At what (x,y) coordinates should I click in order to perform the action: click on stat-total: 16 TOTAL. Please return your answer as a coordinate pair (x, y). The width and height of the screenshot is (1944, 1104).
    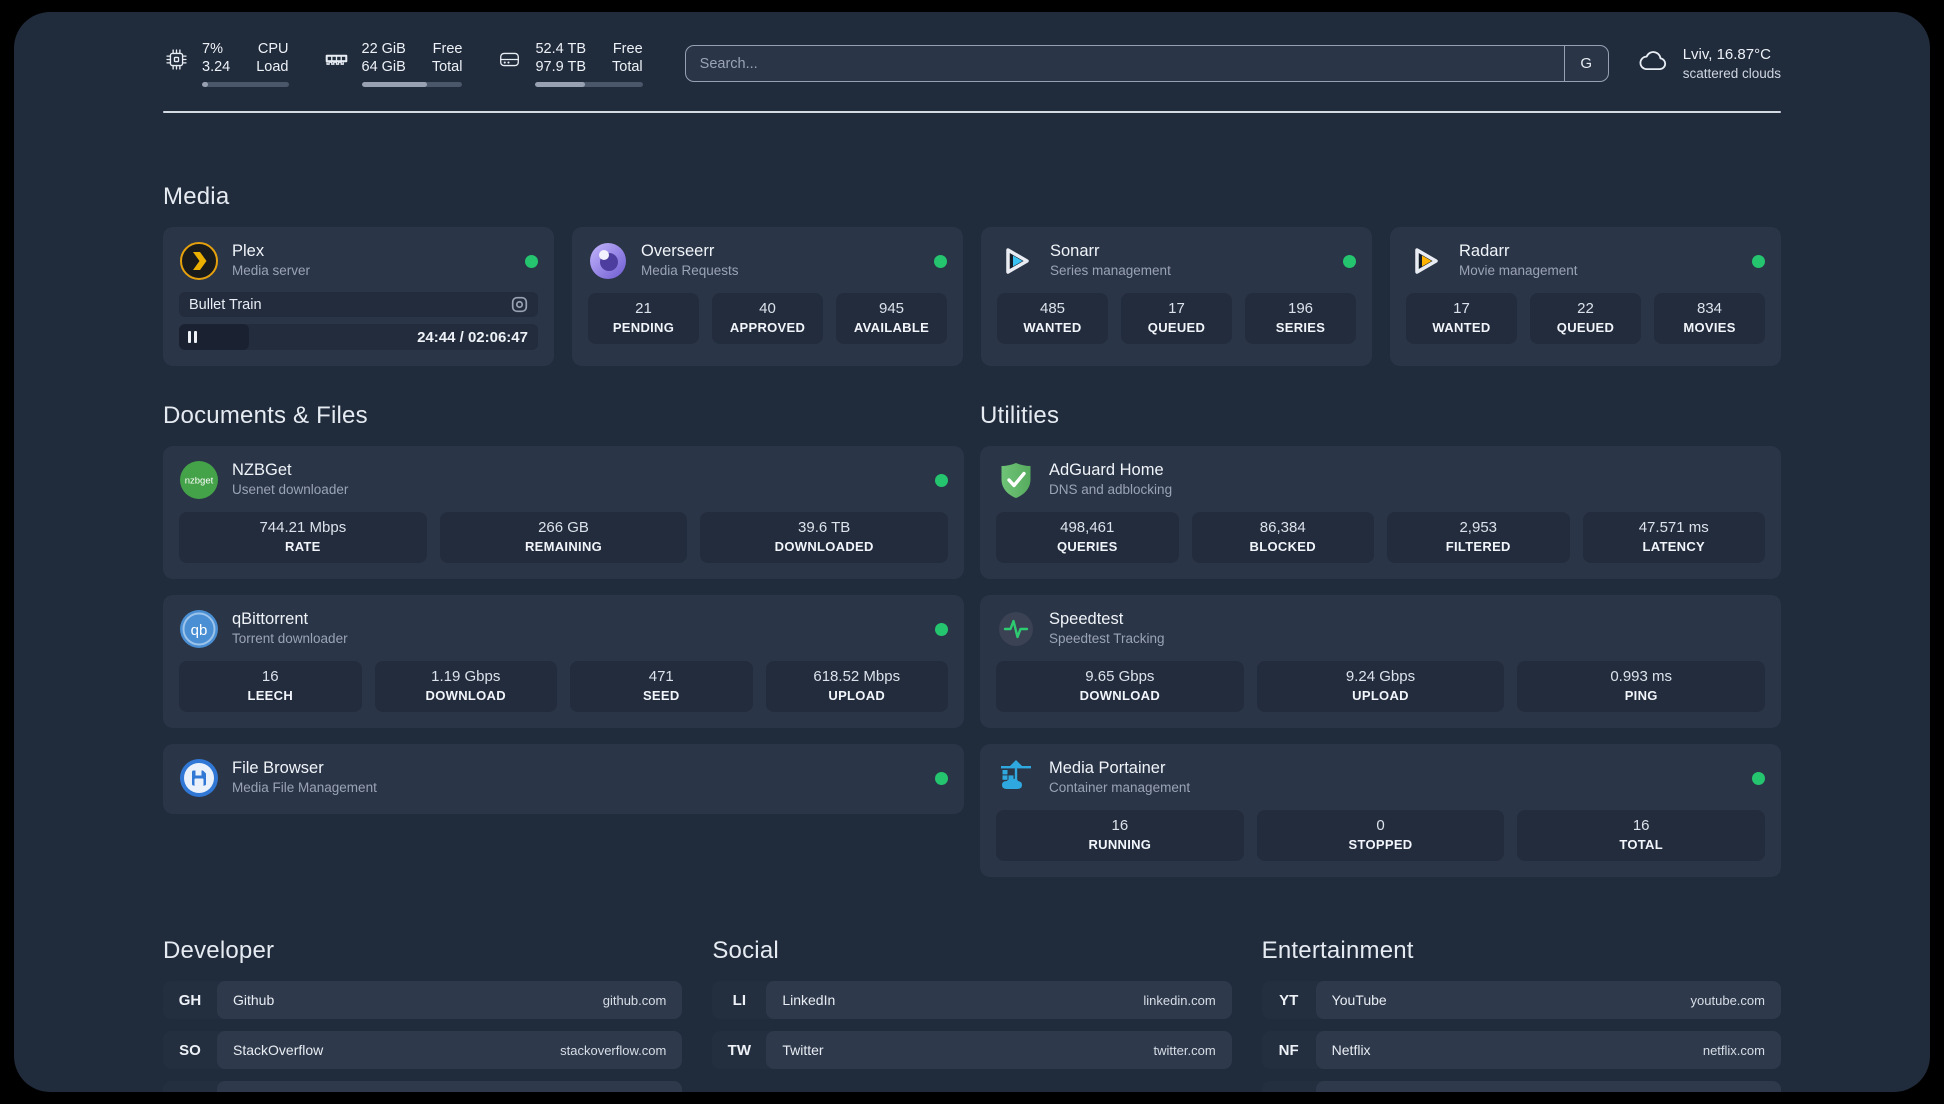
    Looking at the image, I should click on (1641, 835).